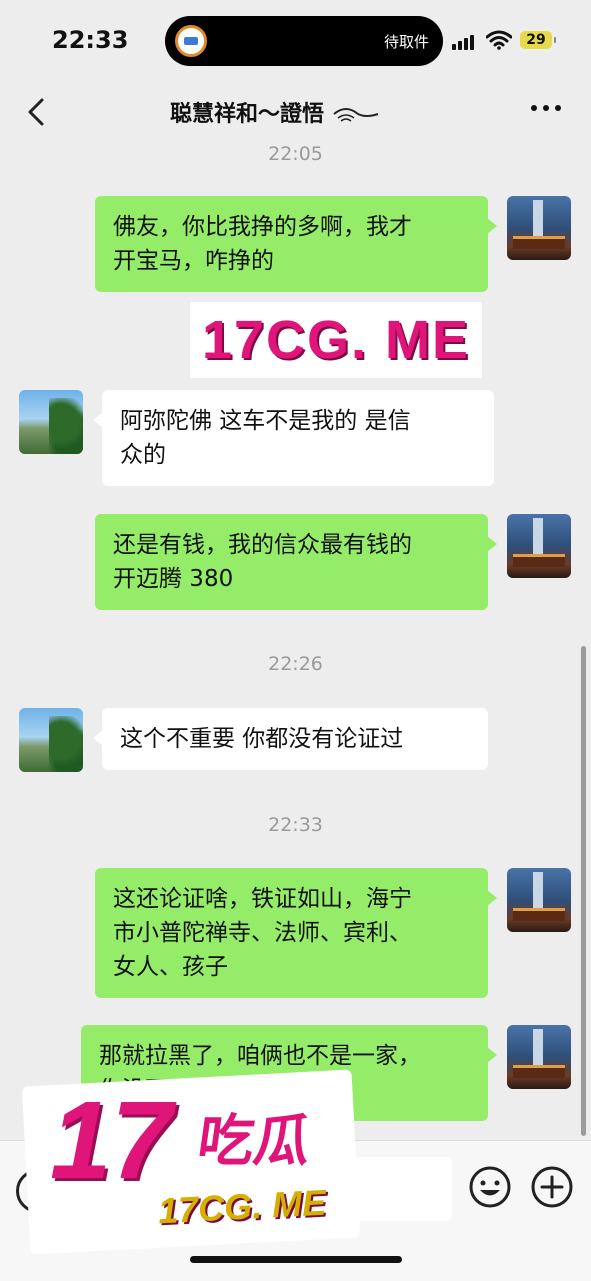  I want to click on status-time: 22:33, so click(90, 40).